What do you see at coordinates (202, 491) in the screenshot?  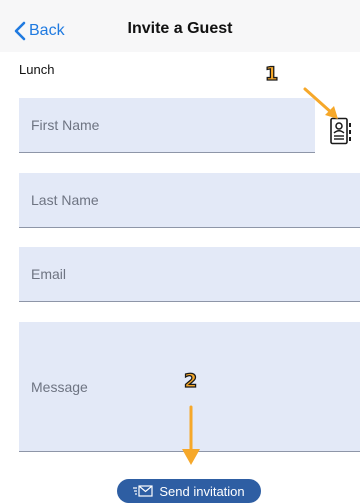 I see `send-invitation-label: Send invitation` at bounding box center [202, 491].